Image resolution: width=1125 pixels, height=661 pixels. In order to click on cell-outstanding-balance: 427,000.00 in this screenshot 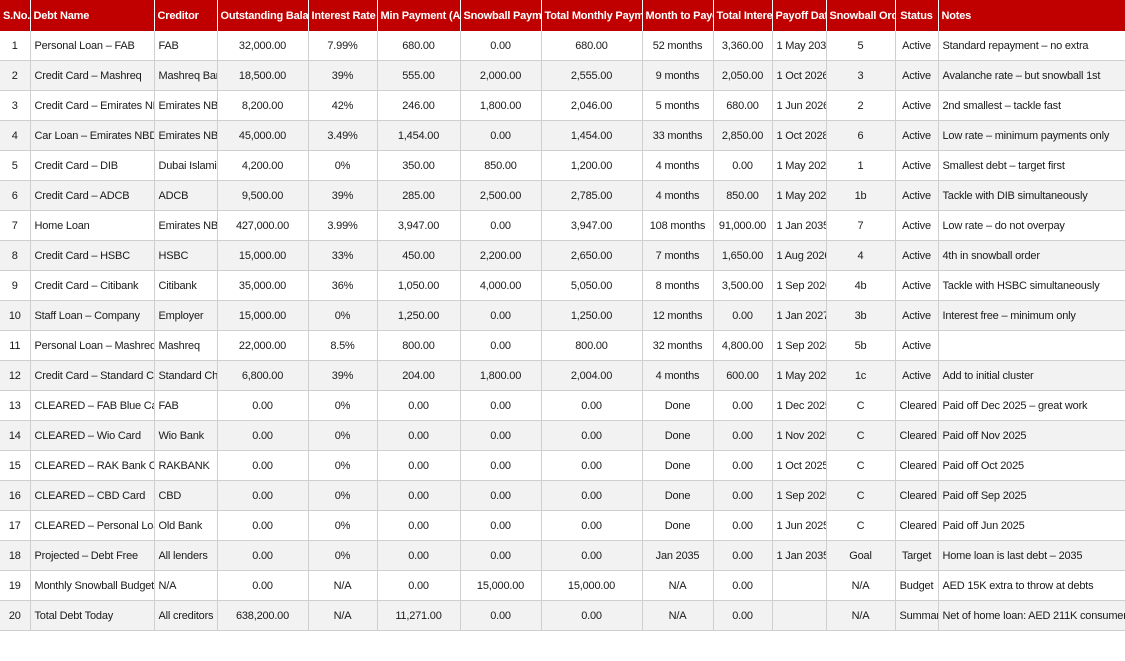, I will do `click(263, 225)`.